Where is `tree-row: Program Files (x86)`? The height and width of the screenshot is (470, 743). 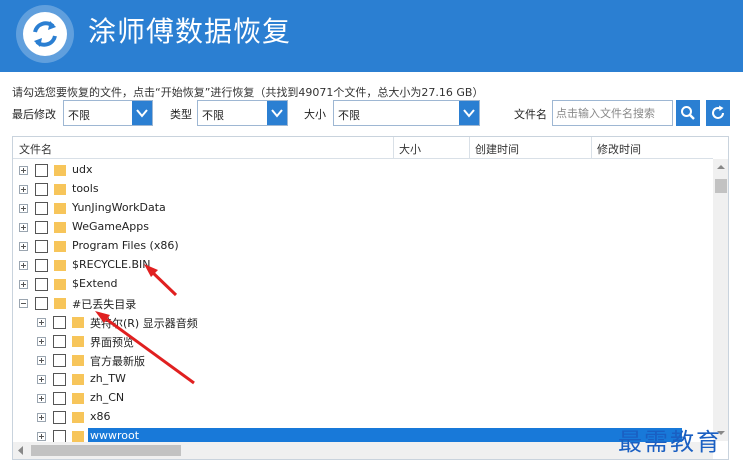
tree-row: Program Files (x86) is located at coordinates (363, 246).